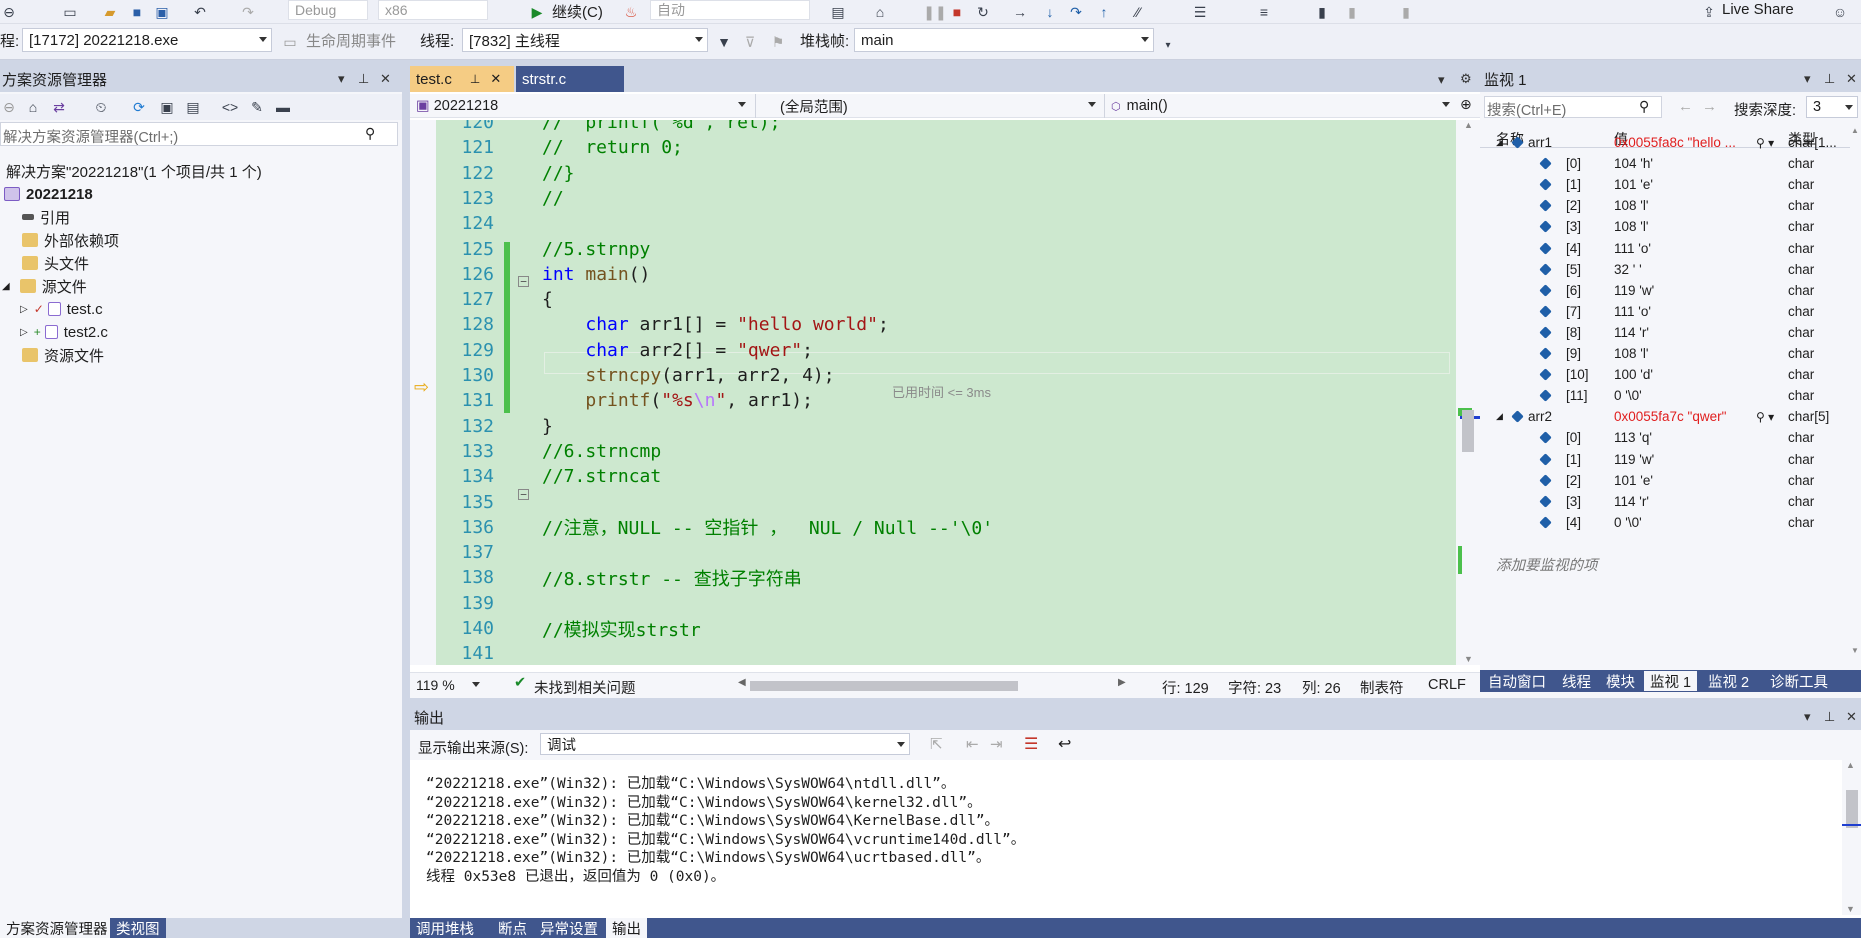  Describe the element at coordinates (880, 12) in the screenshot. I see `application-insights-icon: ⌂` at that location.